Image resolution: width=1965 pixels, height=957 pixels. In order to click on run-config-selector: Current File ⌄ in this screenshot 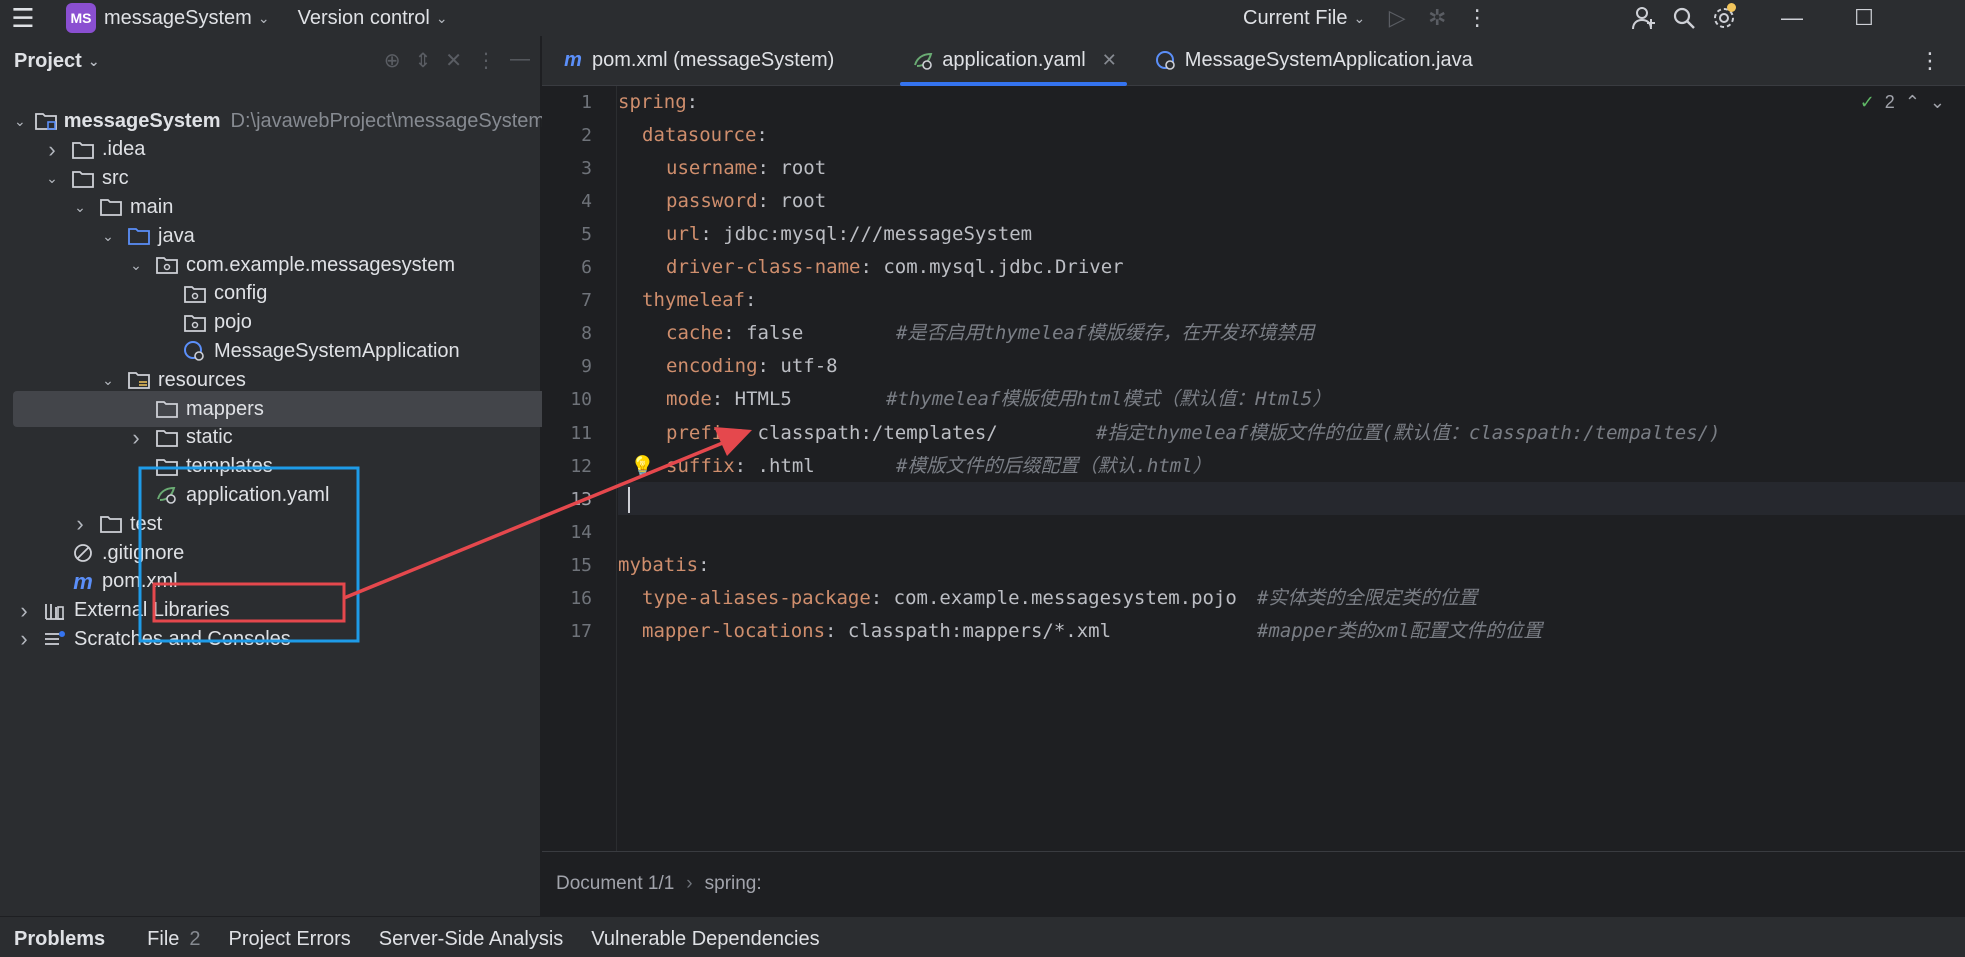, I will do `click(1304, 18)`.